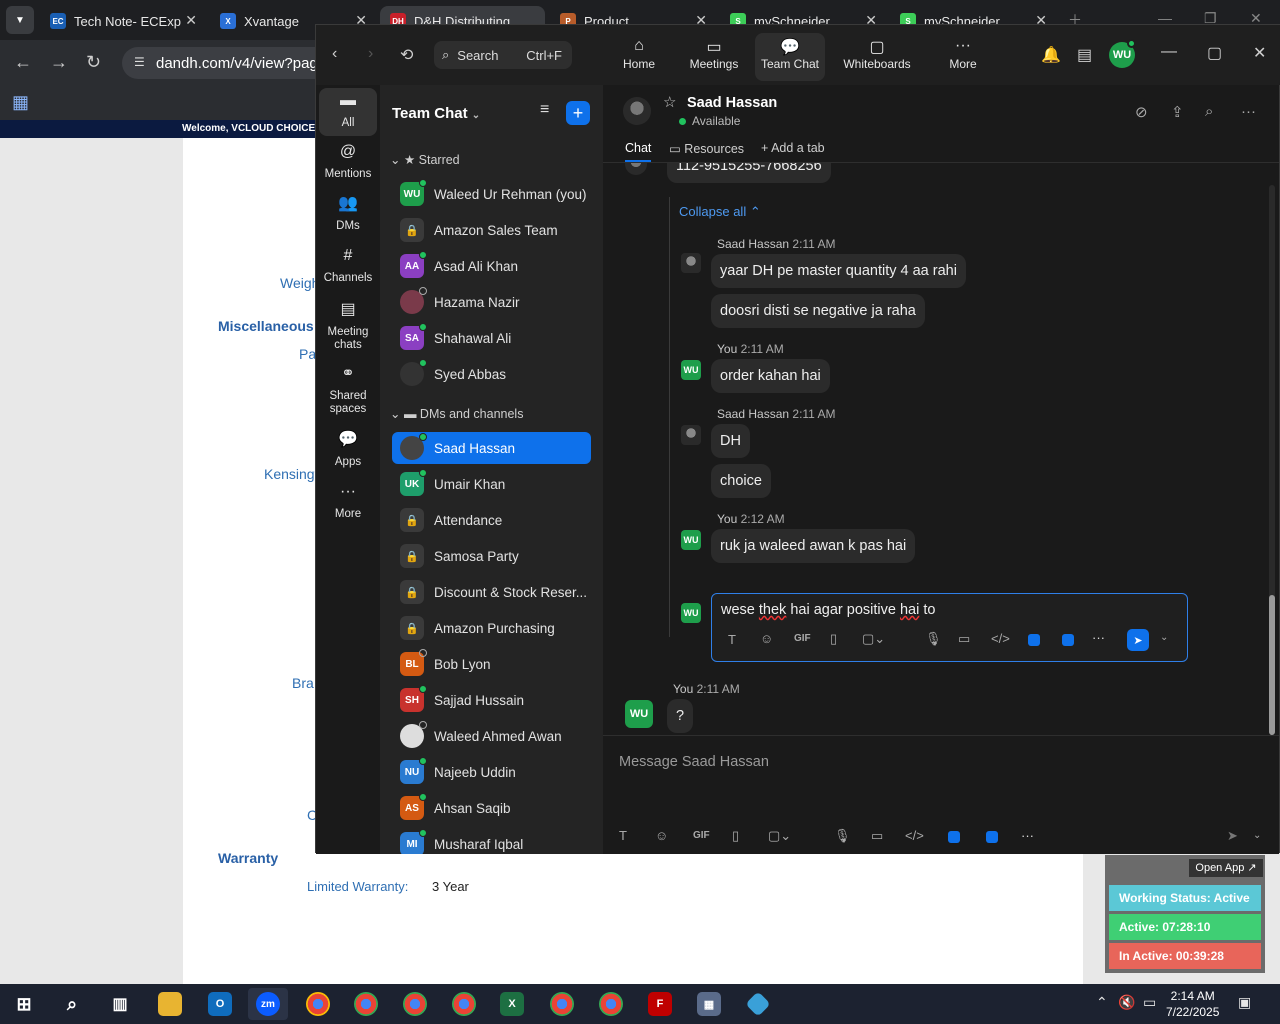  What do you see at coordinates (122, 21) in the screenshot?
I see `browser-tab: EC Tech Note- ECExp ✕` at bounding box center [122, 21].